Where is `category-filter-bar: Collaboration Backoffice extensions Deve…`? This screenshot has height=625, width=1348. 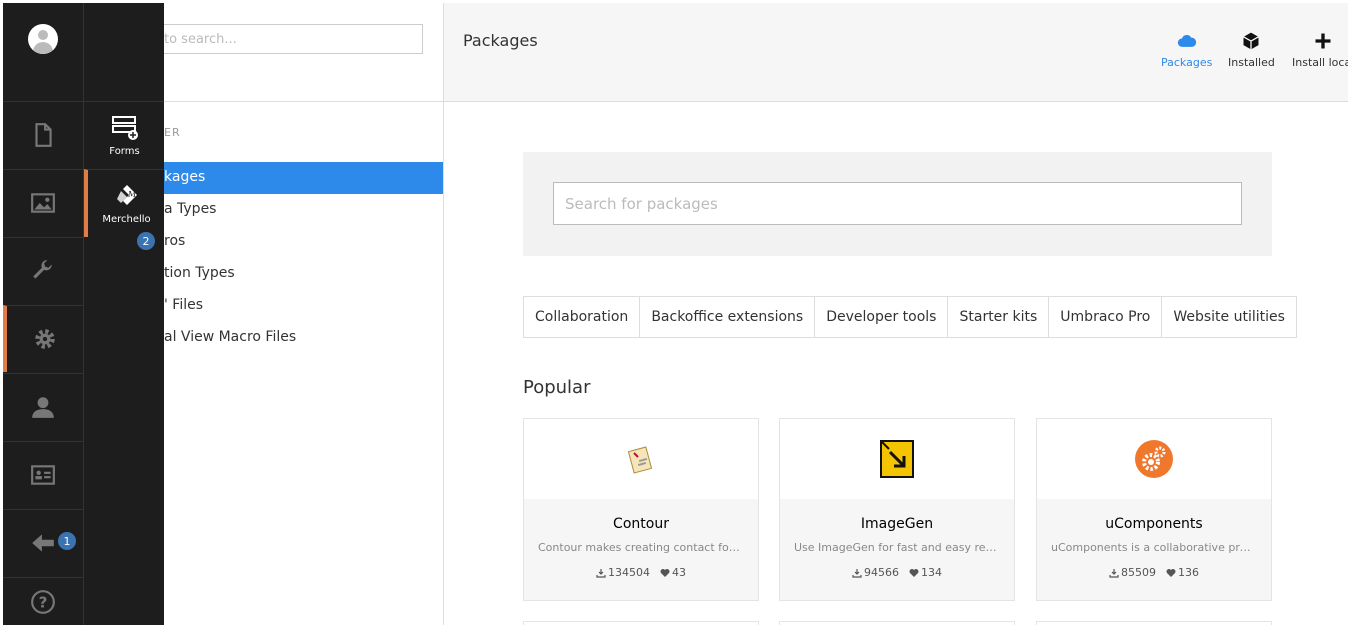
category-filter-bar: Collaboration Backoffice extensions Deve… is located at coordinates (910, 317).